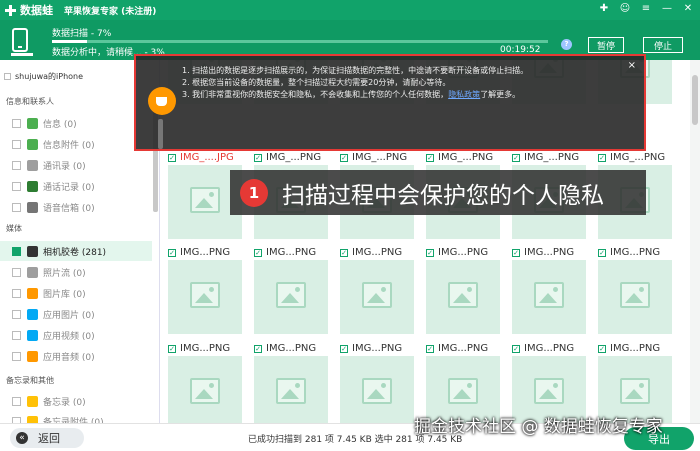 The height and width of the screenshot is (451, 700). Describe the element at coordinates (14, 228) in the screenshot. I see `section-title-media: 媒体` at that location.